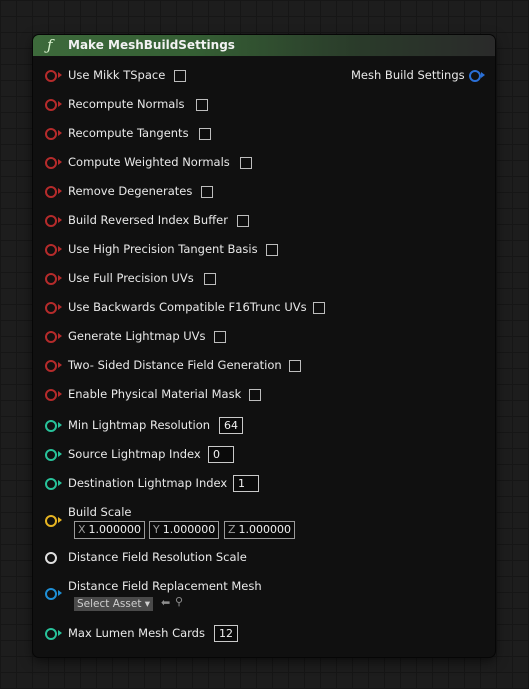 This screenshot has width=529, height=689. I want to click on browse-search-icon: ⚲, so click(179, 601).